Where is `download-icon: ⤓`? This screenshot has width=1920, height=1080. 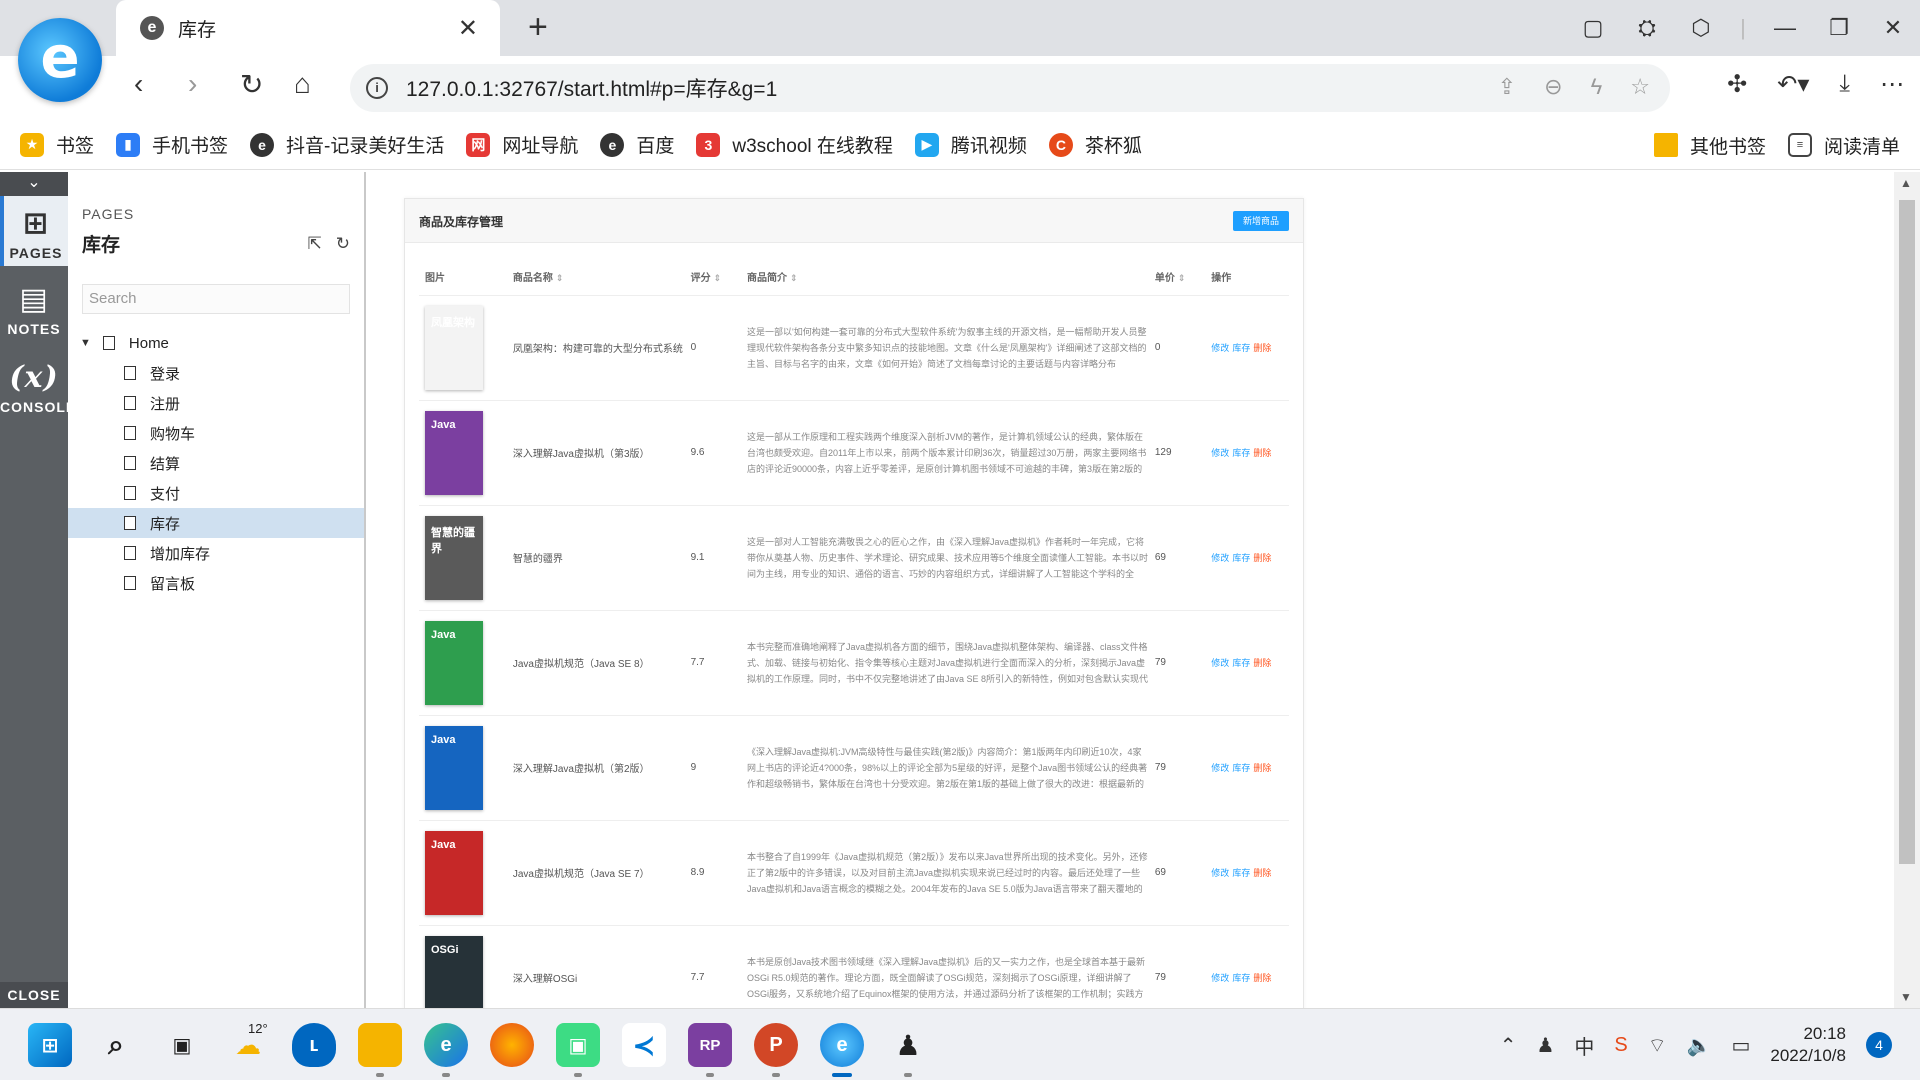 download-icon: ⤓ is located at coordinates (1844, 84).